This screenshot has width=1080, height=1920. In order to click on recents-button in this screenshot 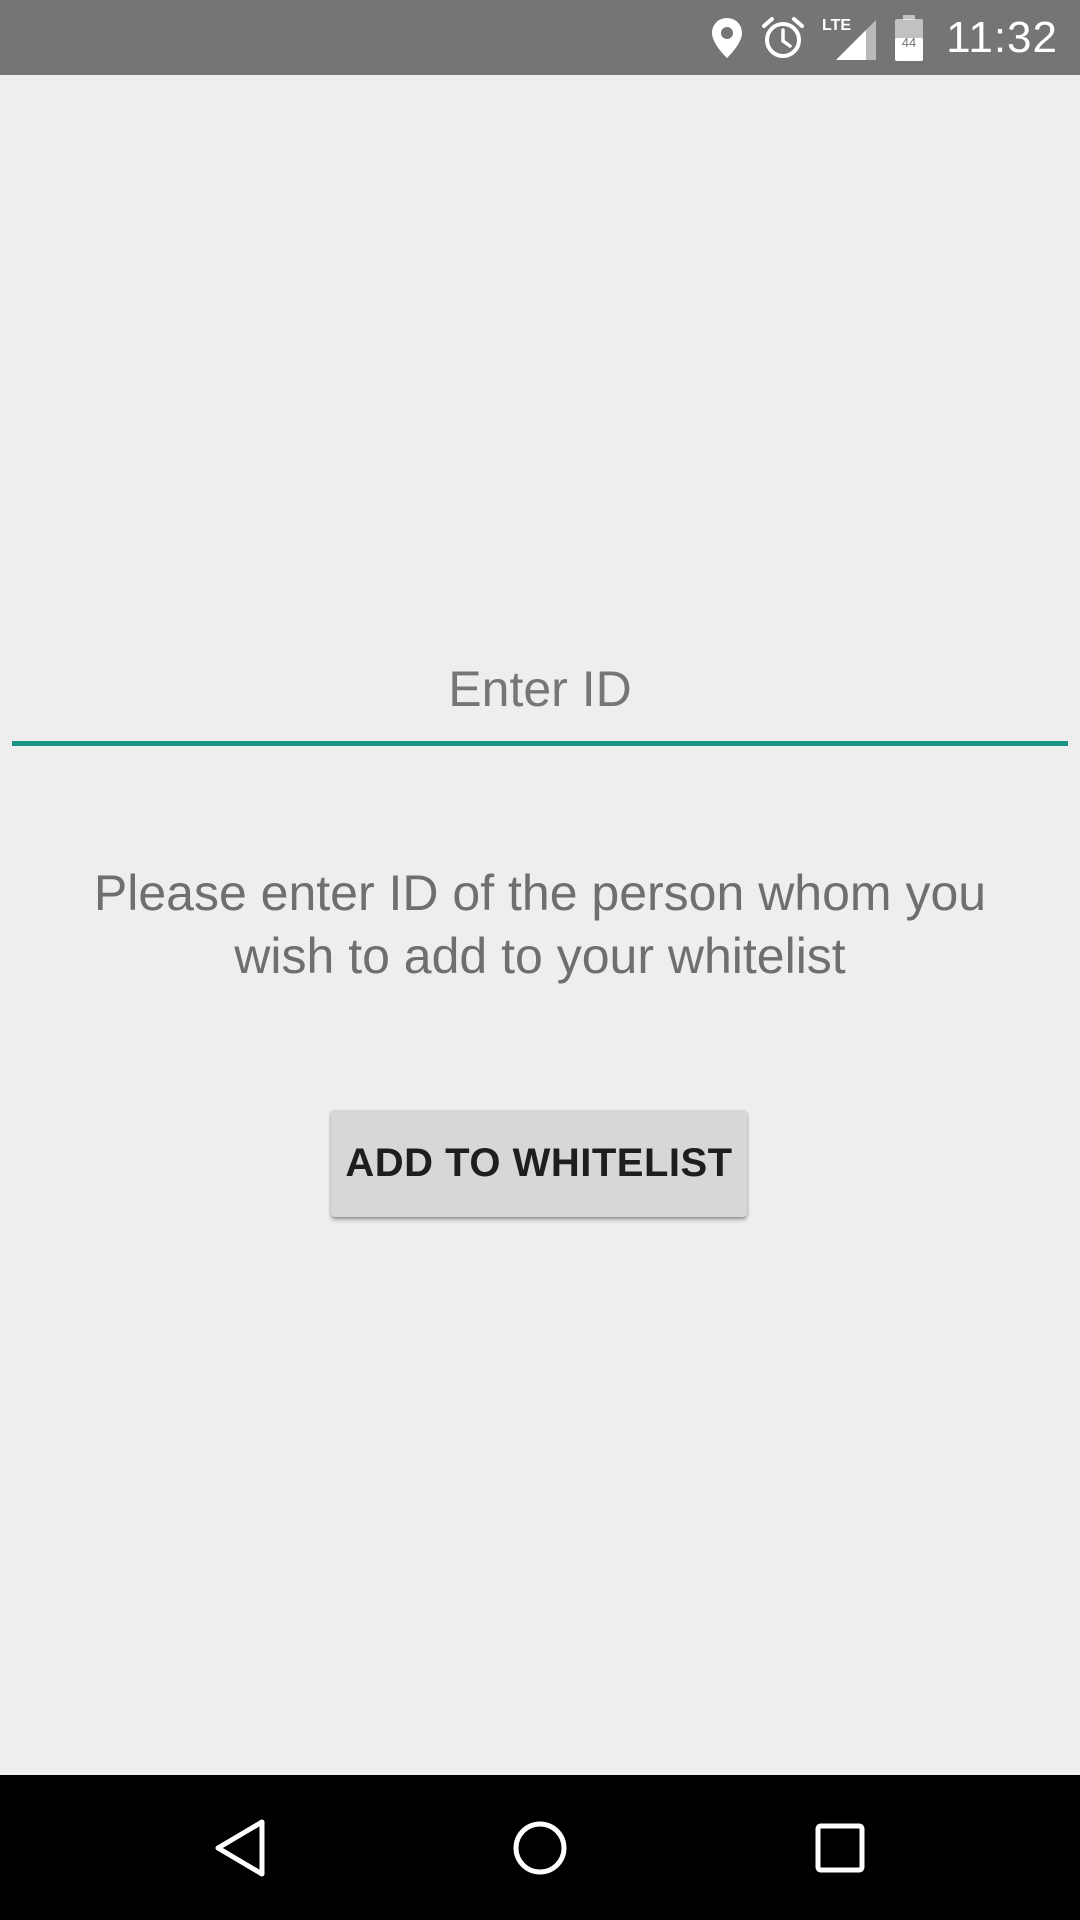, I will do `click(840, 1847)`.